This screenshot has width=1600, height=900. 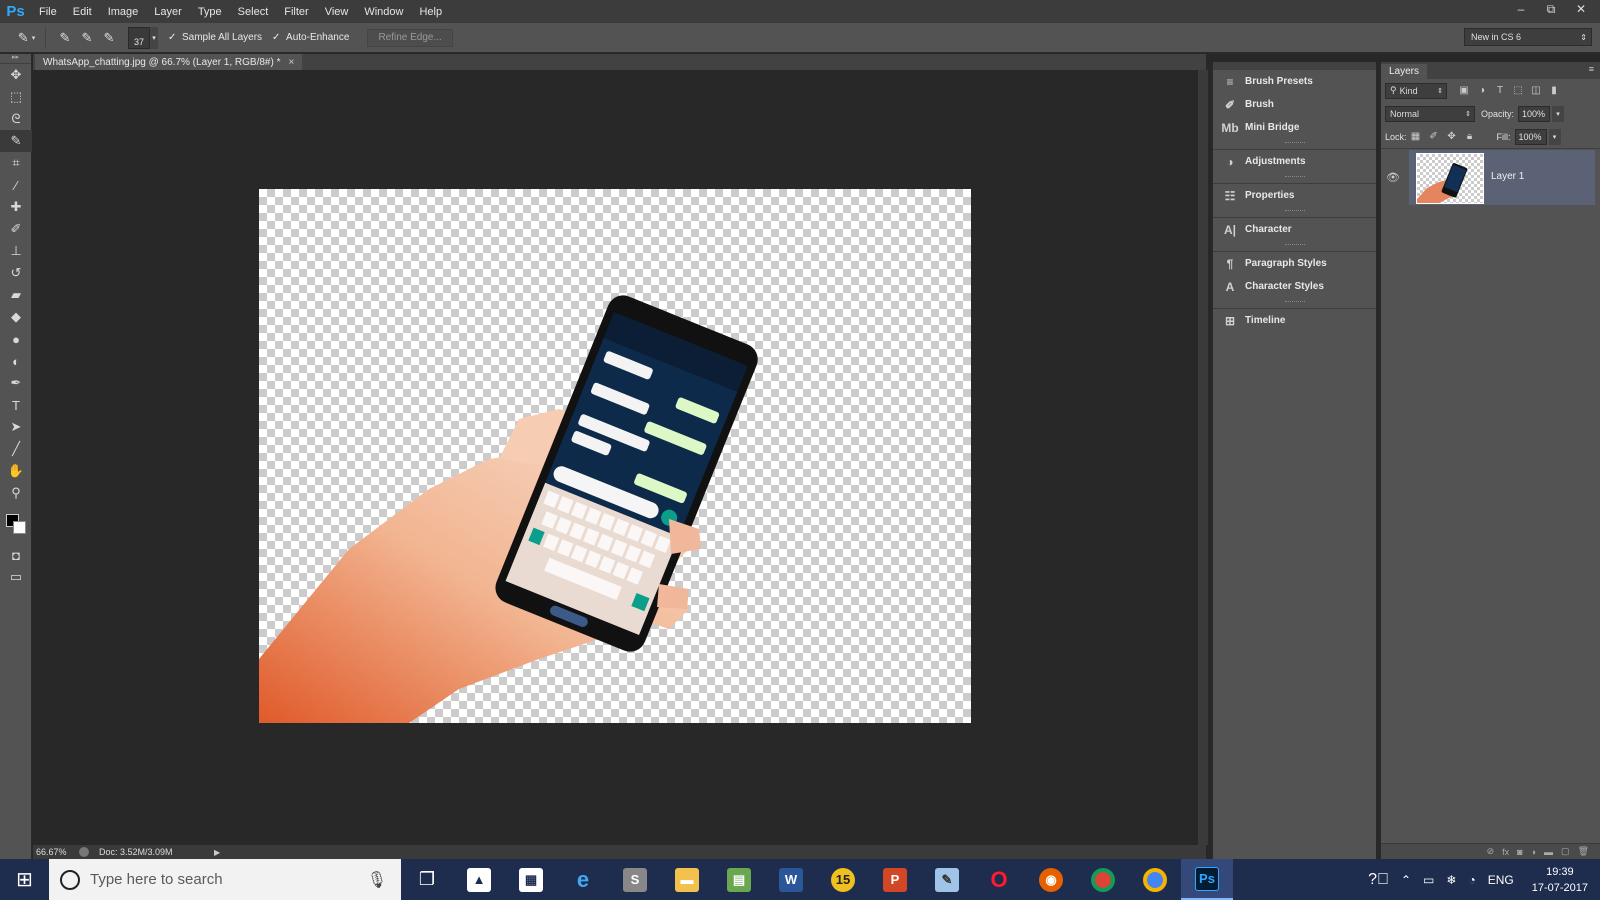 I want to click on dock-header, so click(x=1294, y=66).